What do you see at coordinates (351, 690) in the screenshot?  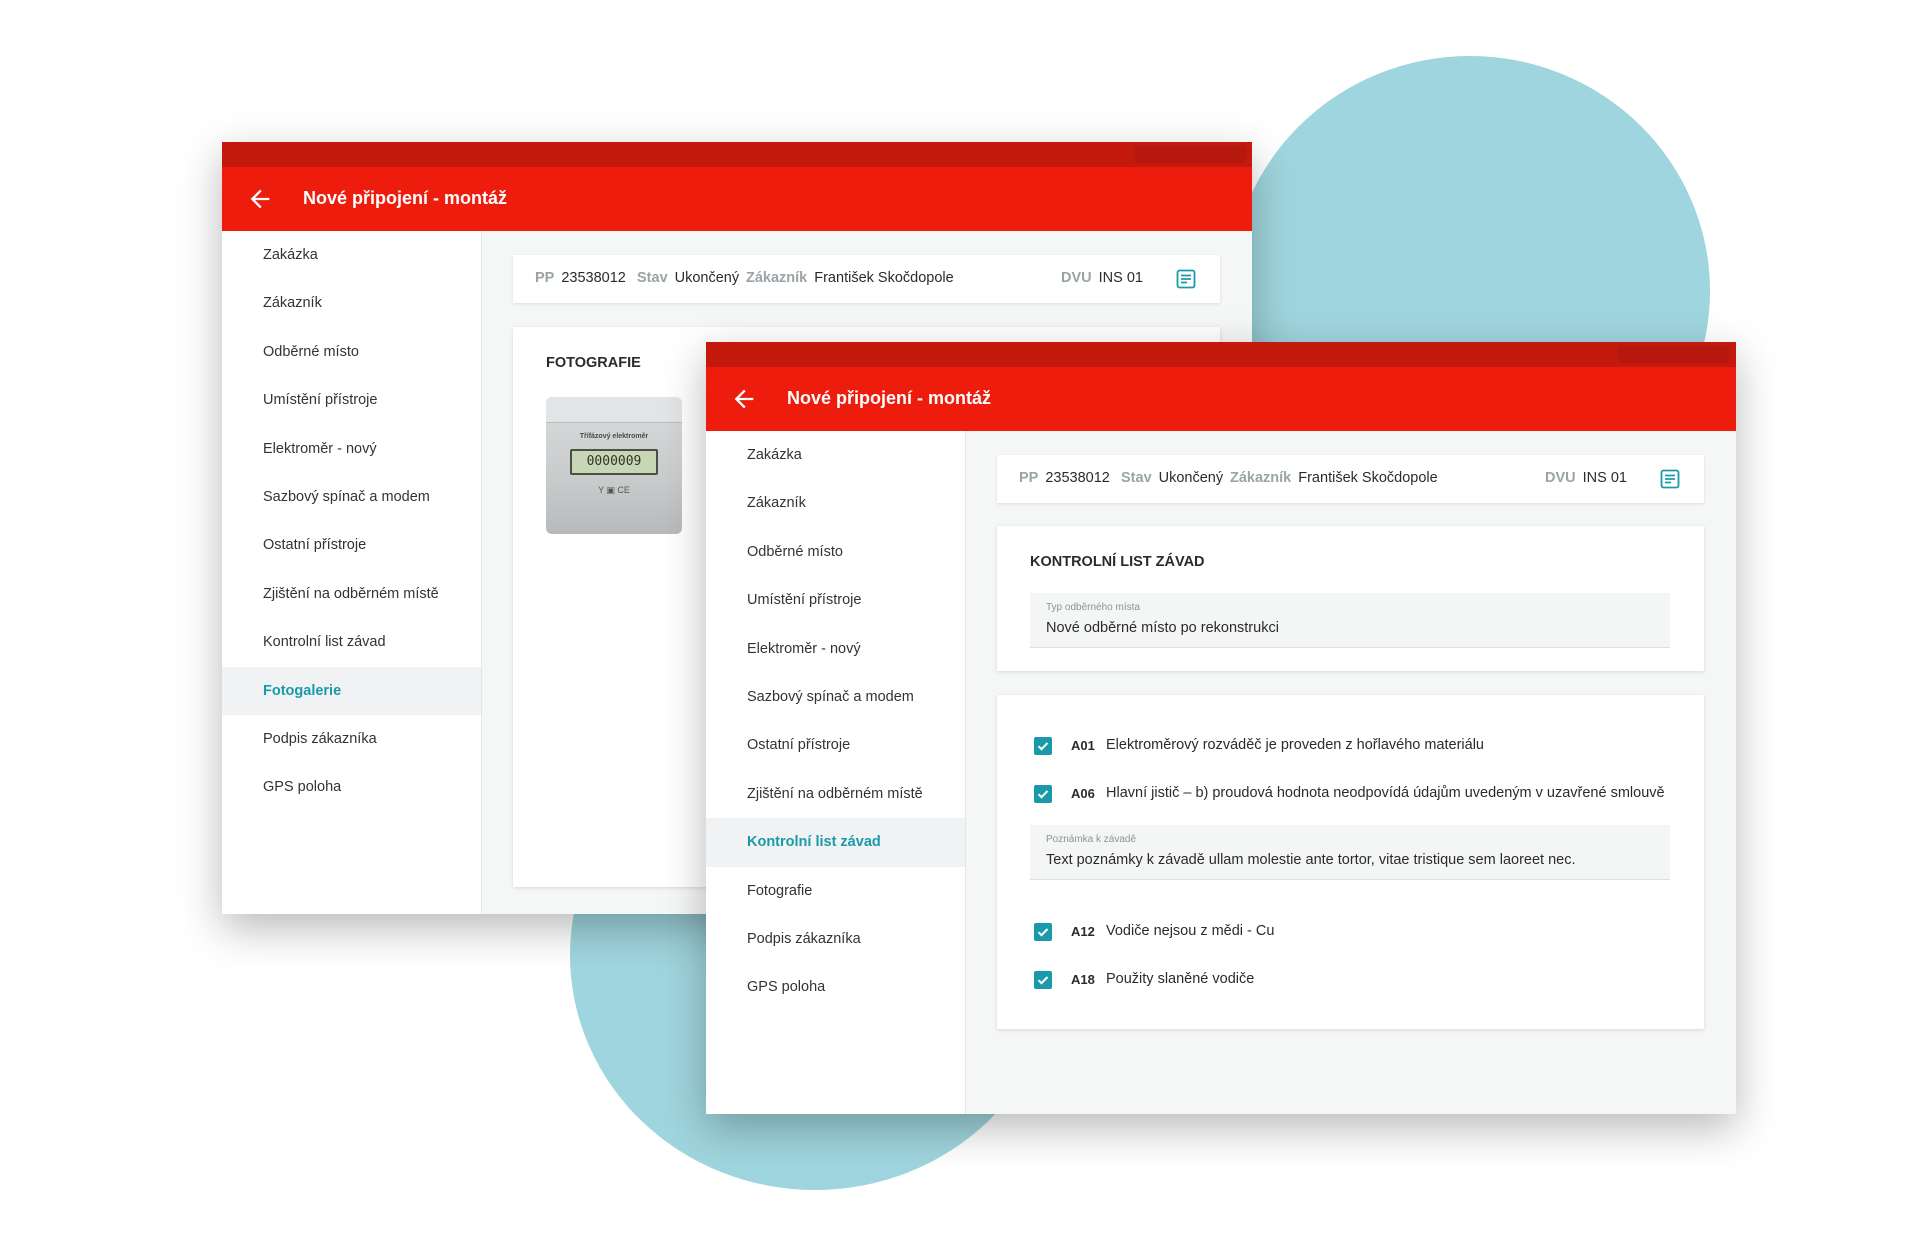 I see `sidebar-item-fotogalerie: Fotogalerie` at bounding box center [351, 690].